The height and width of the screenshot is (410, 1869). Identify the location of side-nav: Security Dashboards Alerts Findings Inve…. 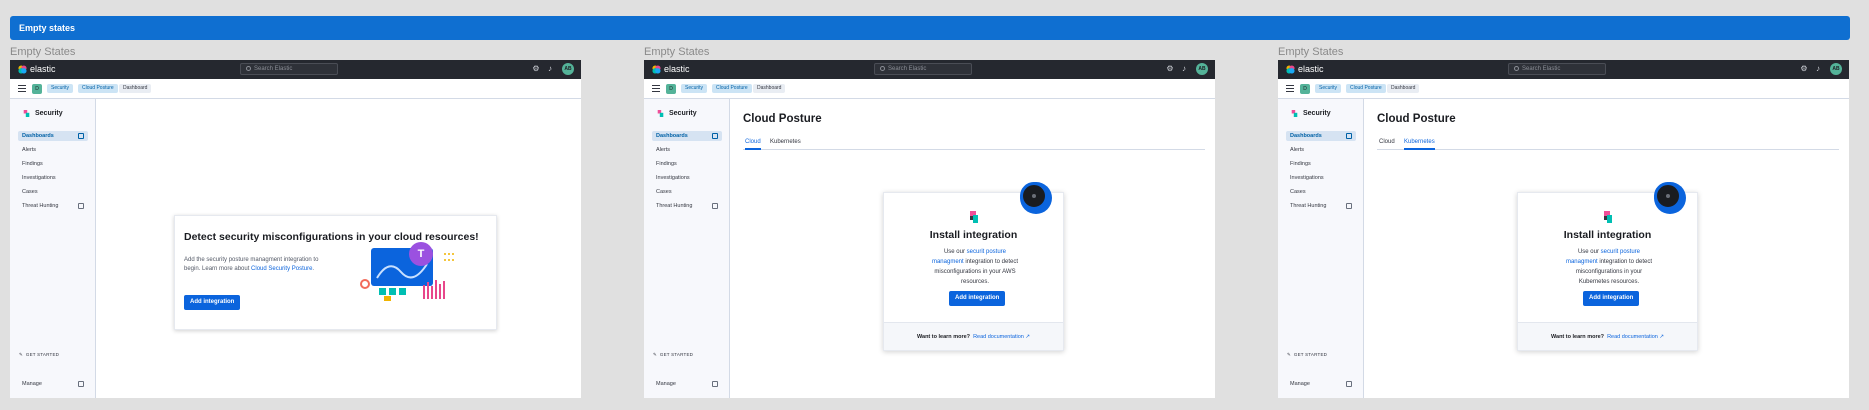
(687, 248).